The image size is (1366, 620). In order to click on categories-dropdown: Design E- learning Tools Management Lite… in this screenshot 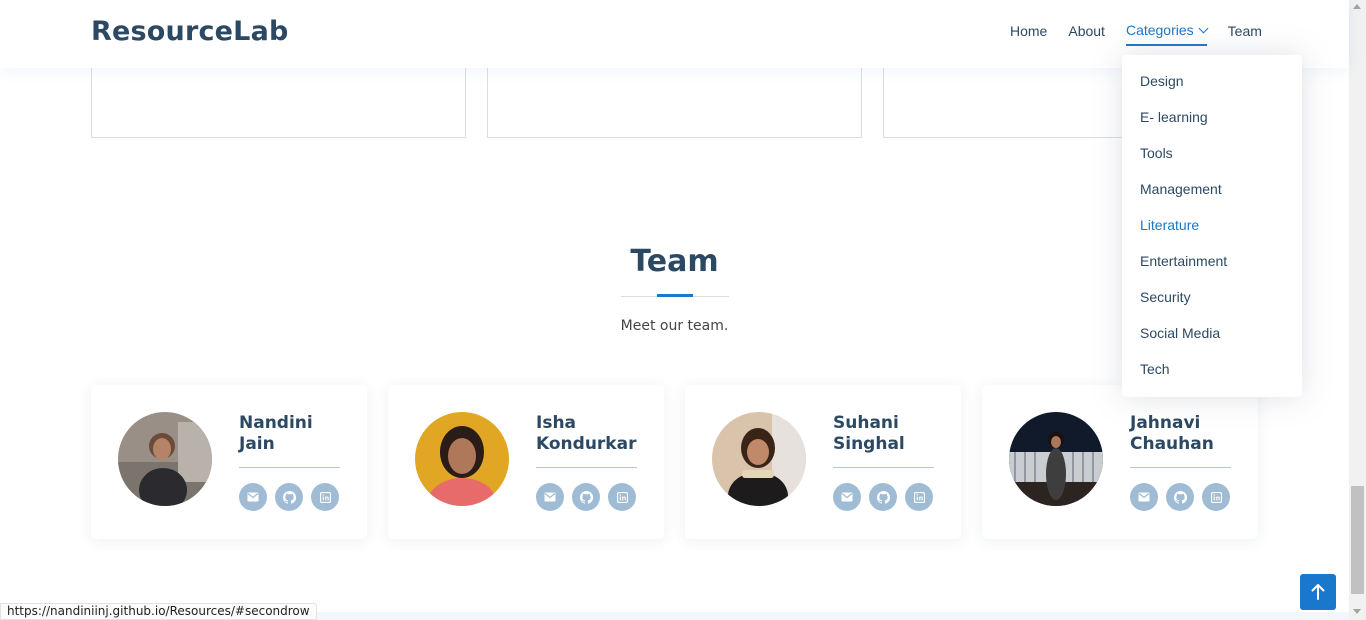, I will do `click(1212, 226)`.